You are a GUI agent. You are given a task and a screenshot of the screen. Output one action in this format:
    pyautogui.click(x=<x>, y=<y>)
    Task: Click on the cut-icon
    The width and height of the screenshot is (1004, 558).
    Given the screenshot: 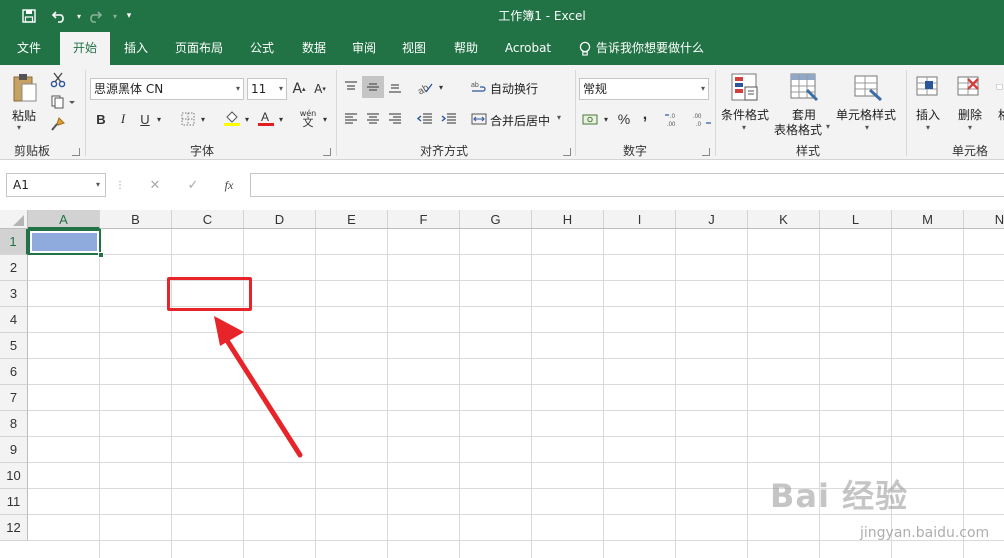 What is the action you would take?
    pyautogui.click(x=58, y=80)
    